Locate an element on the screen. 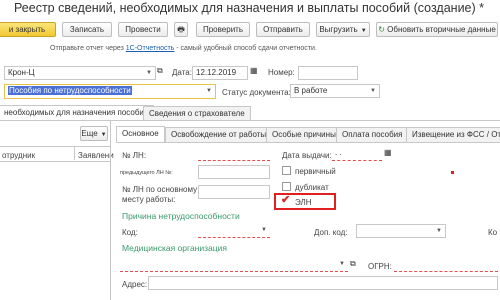  extra-code-label: Доп. код: is located at coordinates (331, 232).